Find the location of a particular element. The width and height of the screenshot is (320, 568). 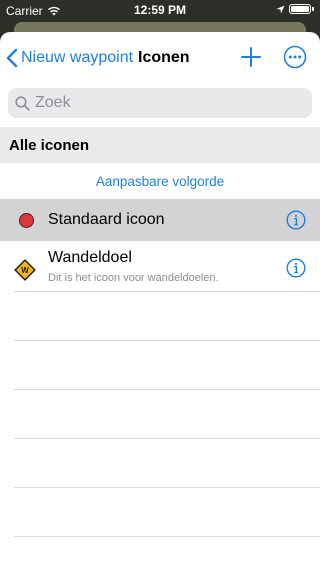

status-time: 12:59 PM is located at coordinates (160, 10).